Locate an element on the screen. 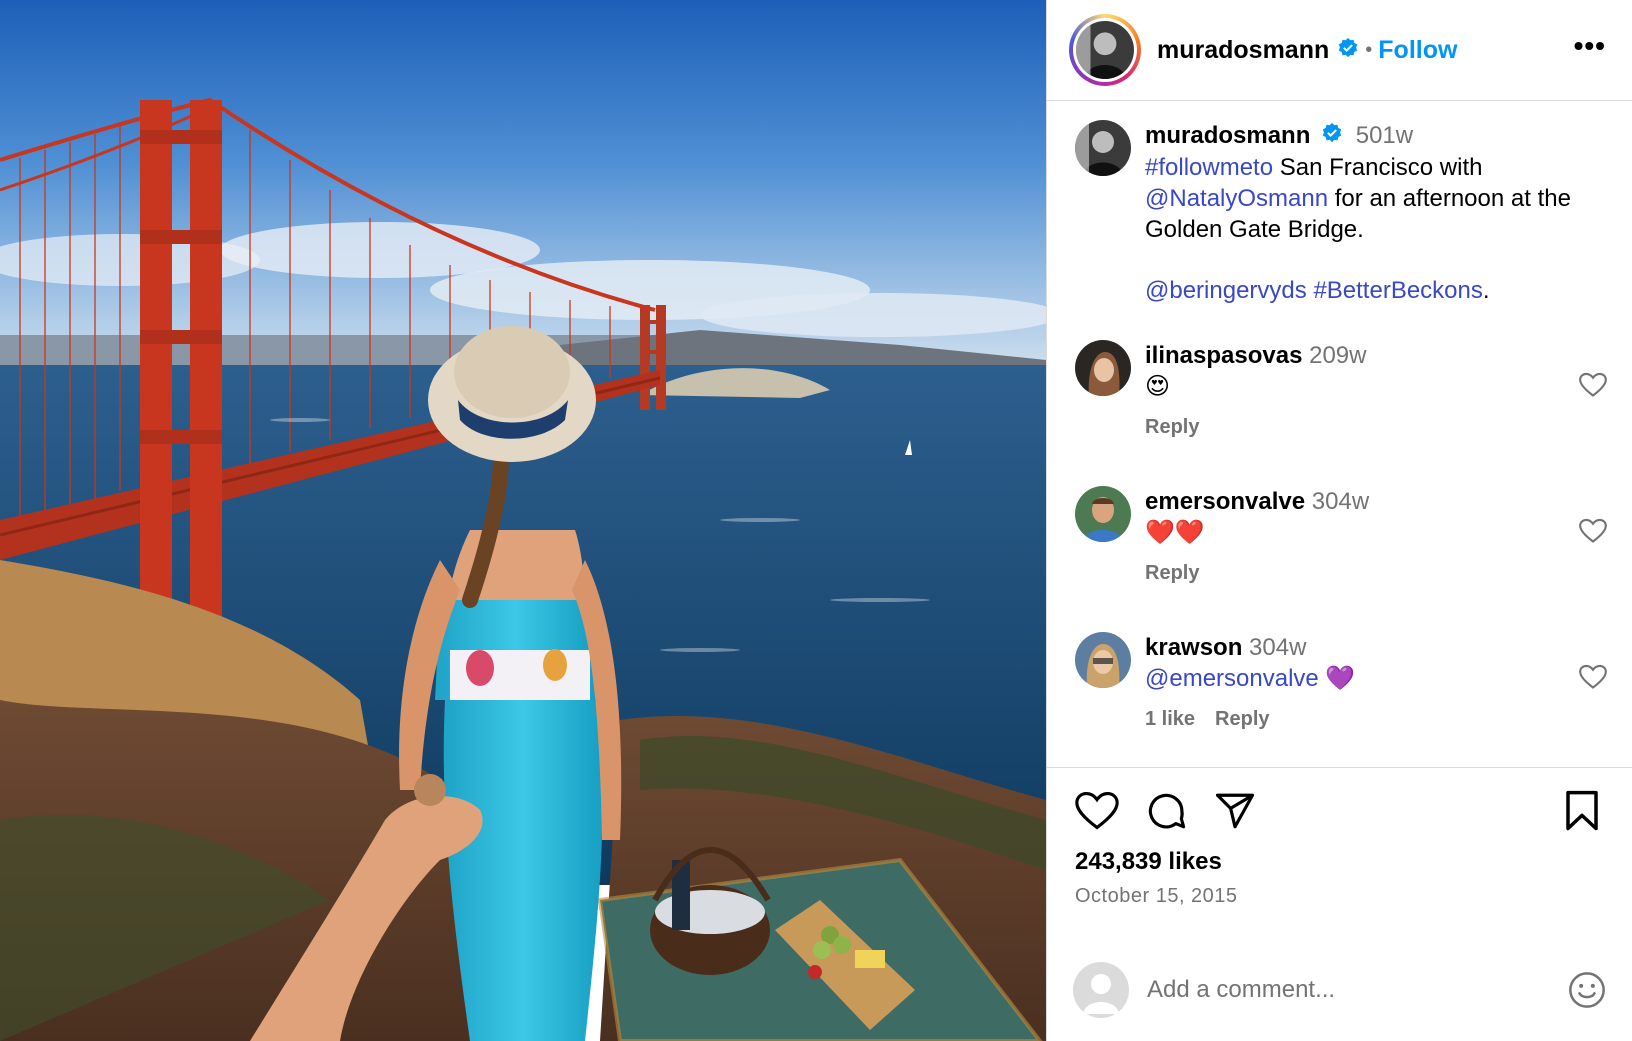 The width and height of the screenshot is (1632, 1041). emoji-picker-icon is located at coordinates (1587, 992).